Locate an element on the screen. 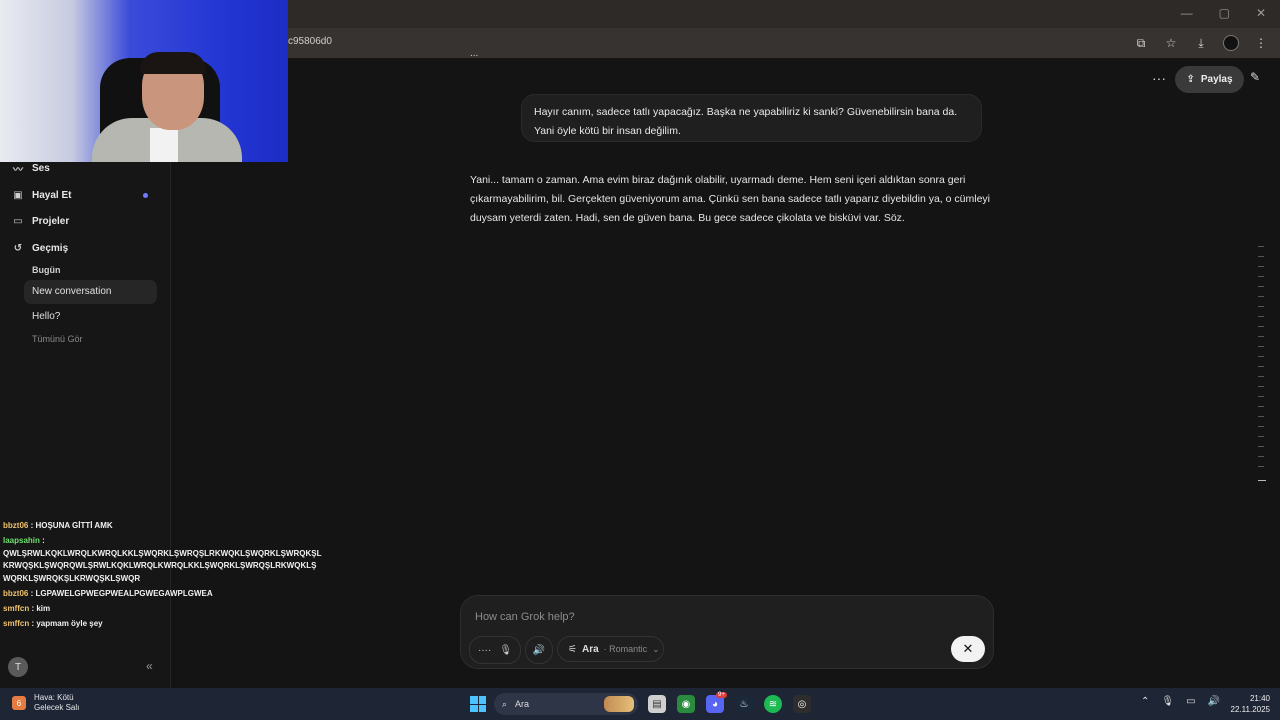  search-label: Ara is located at coordinates (522, 704).